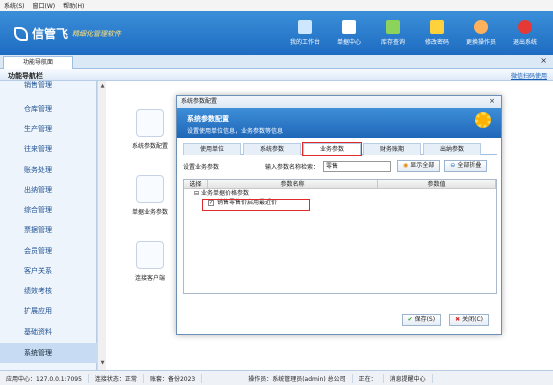 Image resolution: width=553 pixels, height=385 pixels. What do you see at coordinates (48, 332) in the screenshot?
I see `sidebar-item-basic-data: 基础资料` at bounding box center [48, 332].